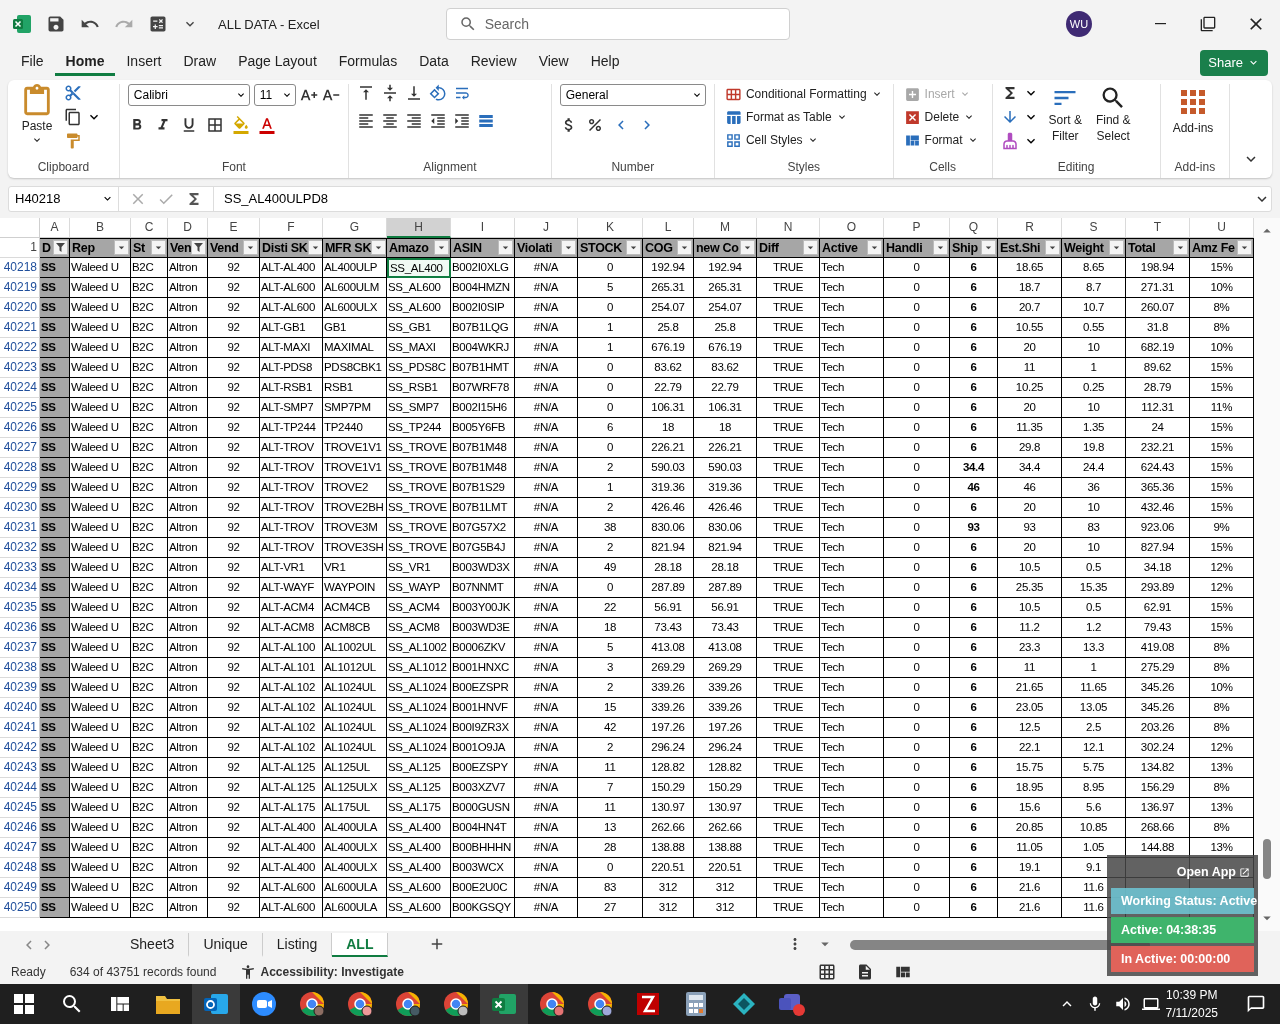 This screenshot has width=1280, height=1024. Describe the element at coordinates (73, 92) in the screenshot. I see `cut-icon` at that location.